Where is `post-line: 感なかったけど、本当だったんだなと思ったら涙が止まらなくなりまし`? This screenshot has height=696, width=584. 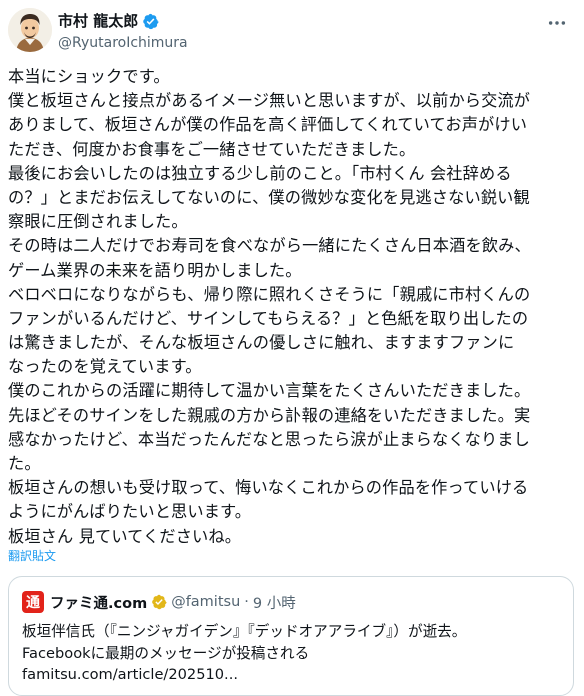 post-line: 感なかったけど、本当だったんだなと思ったら涙が止まらなくなりまし is located at coordinates (269, 439).